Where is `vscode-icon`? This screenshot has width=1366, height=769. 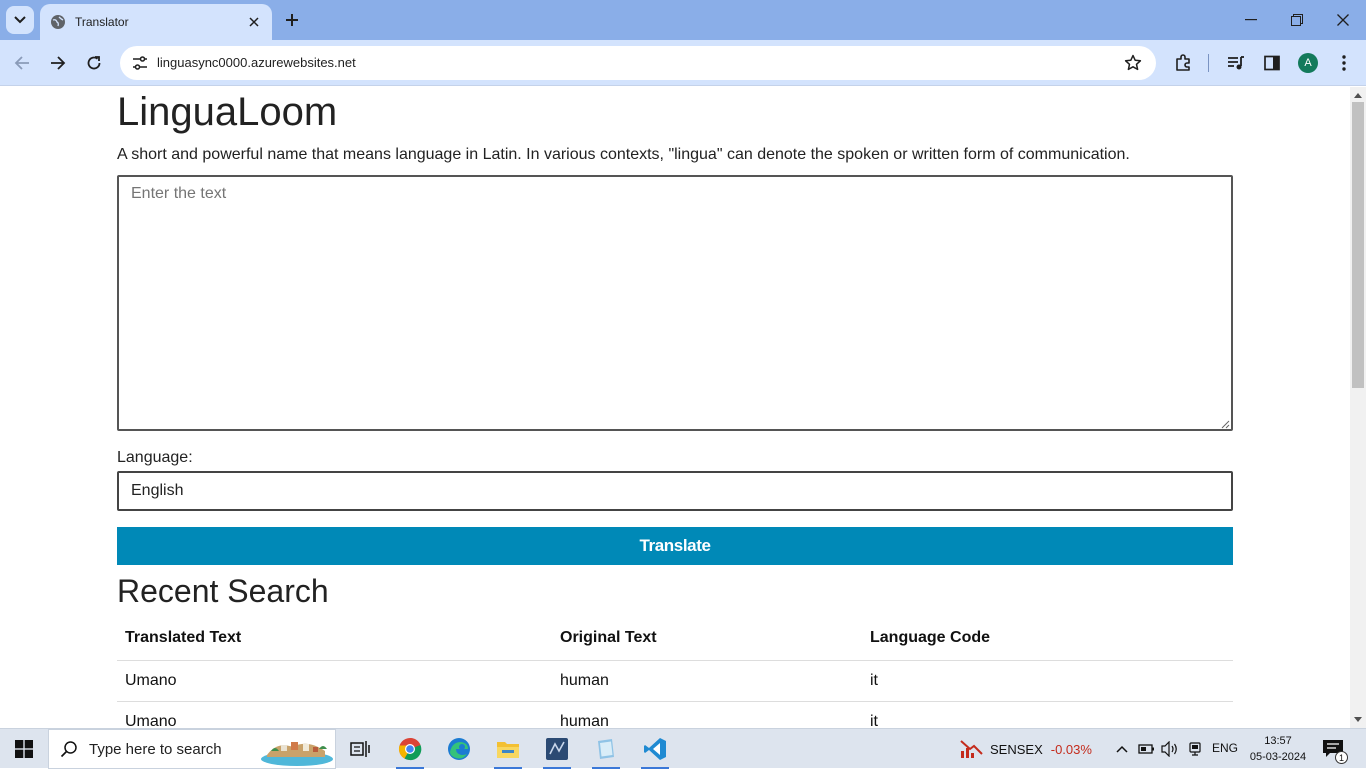
vscode-icon is located at coordinates (655, 749).